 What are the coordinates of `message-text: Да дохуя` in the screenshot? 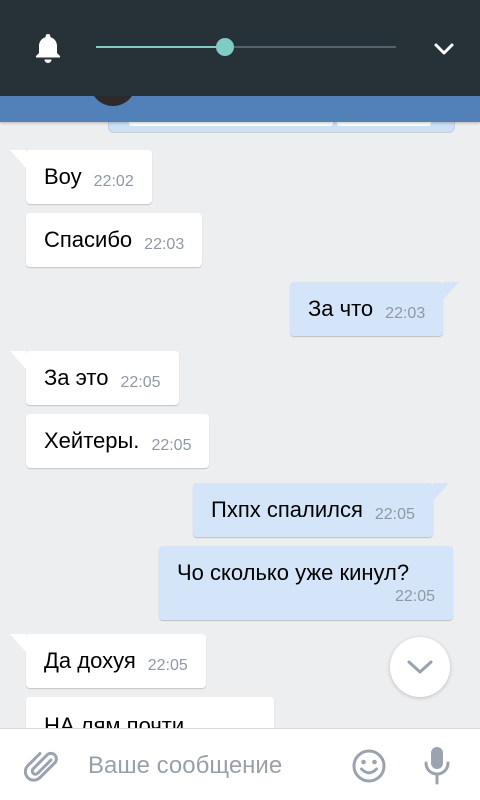 It's located at (90, 660).